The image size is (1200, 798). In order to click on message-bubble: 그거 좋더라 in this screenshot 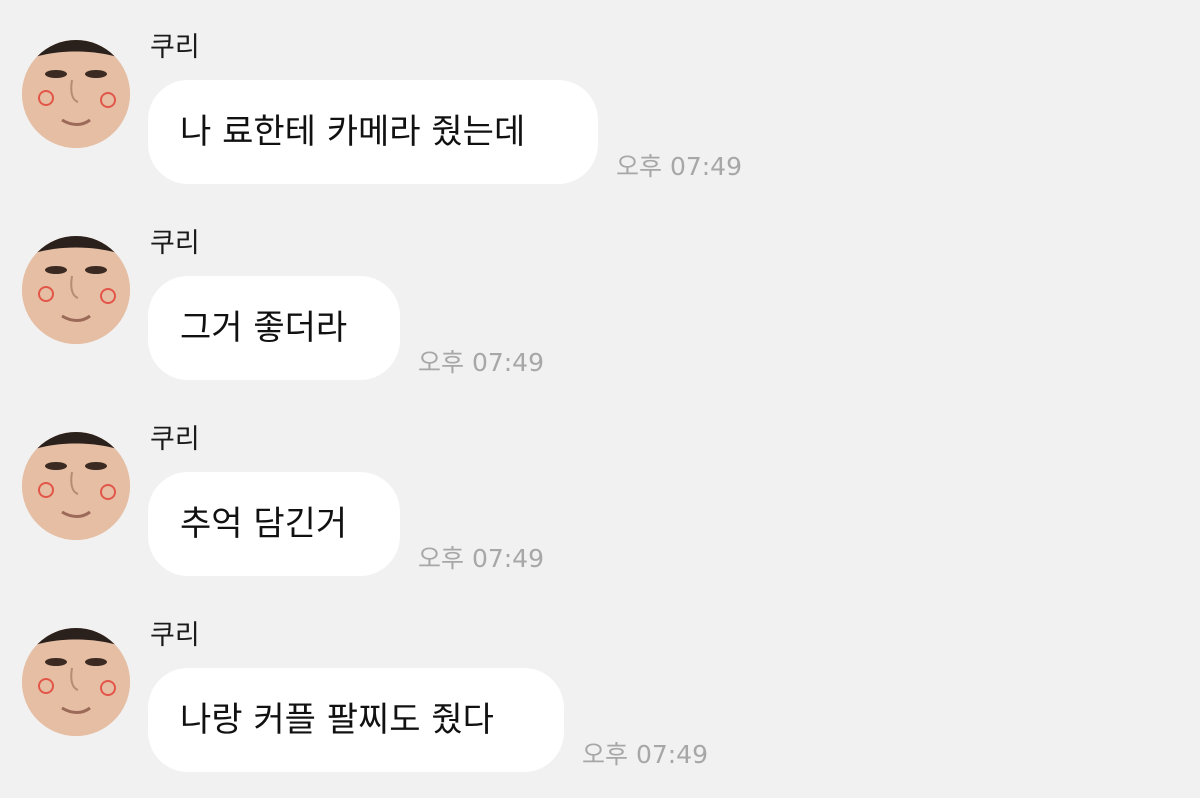, I will do `click(274, 328)`.